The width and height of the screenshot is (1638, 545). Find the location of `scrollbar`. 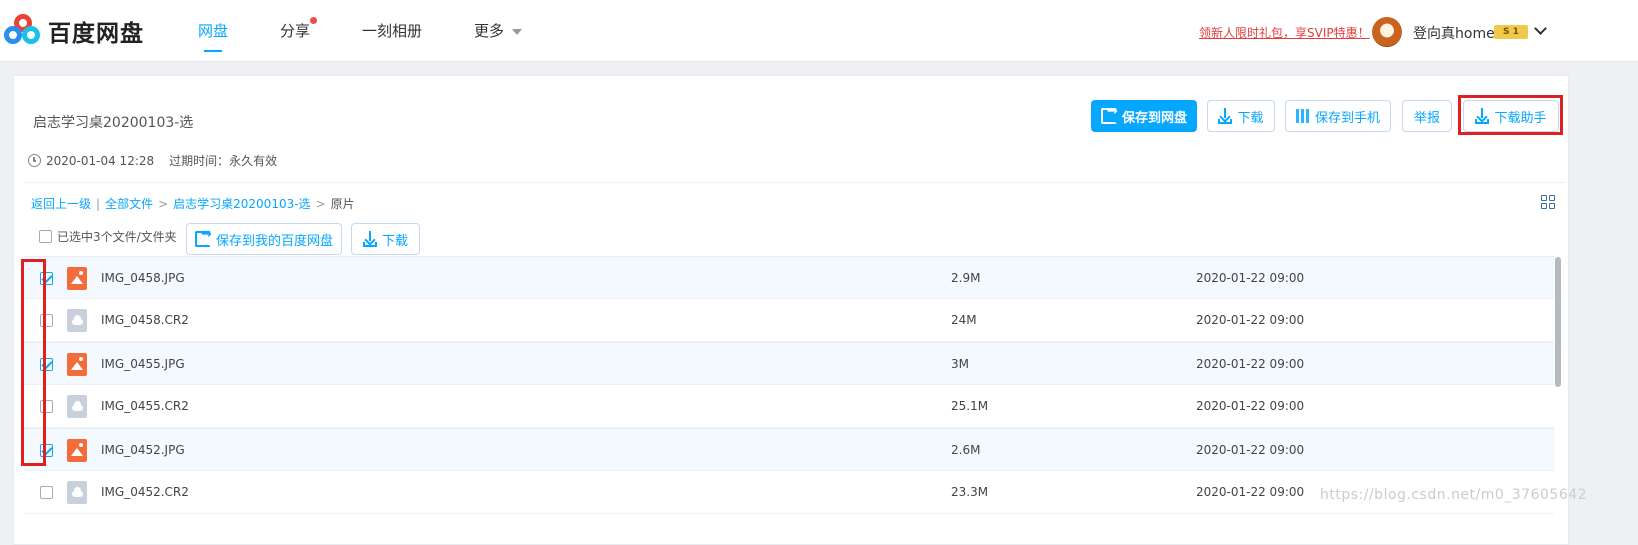

scrollbar is located at coordinates (1558, 322).